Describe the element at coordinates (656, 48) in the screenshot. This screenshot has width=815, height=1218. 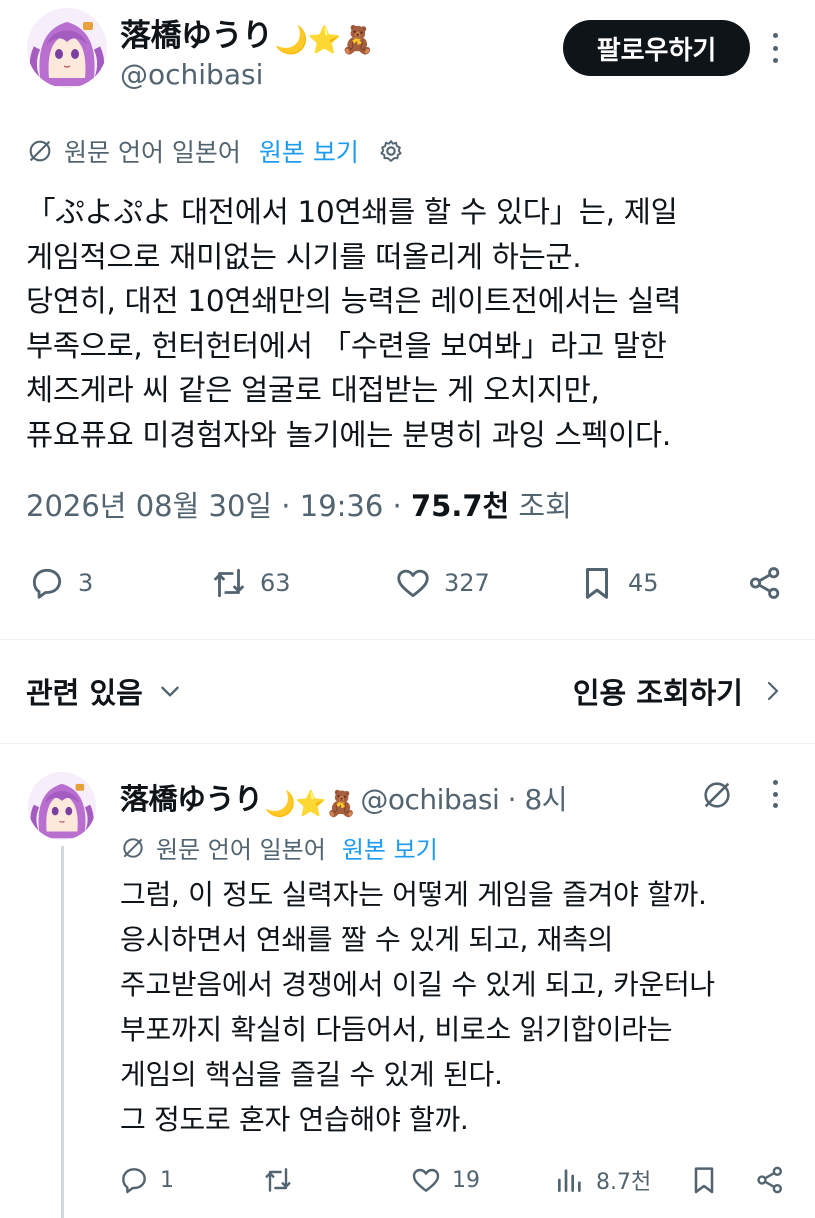
I see `follow-button: 팔로우하기` at that location.